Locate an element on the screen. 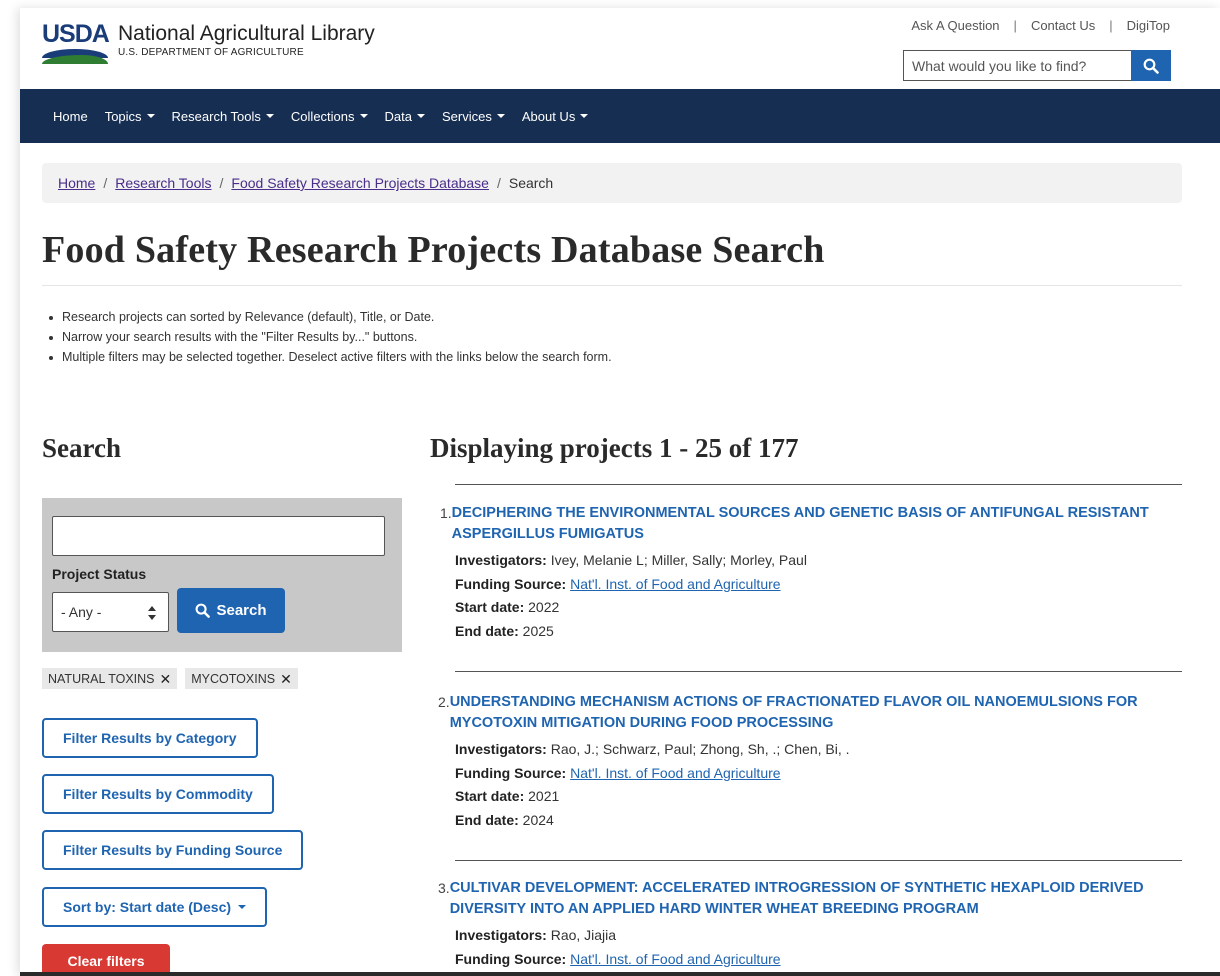  nav-label: About Us is located at coordinates (548, 116).